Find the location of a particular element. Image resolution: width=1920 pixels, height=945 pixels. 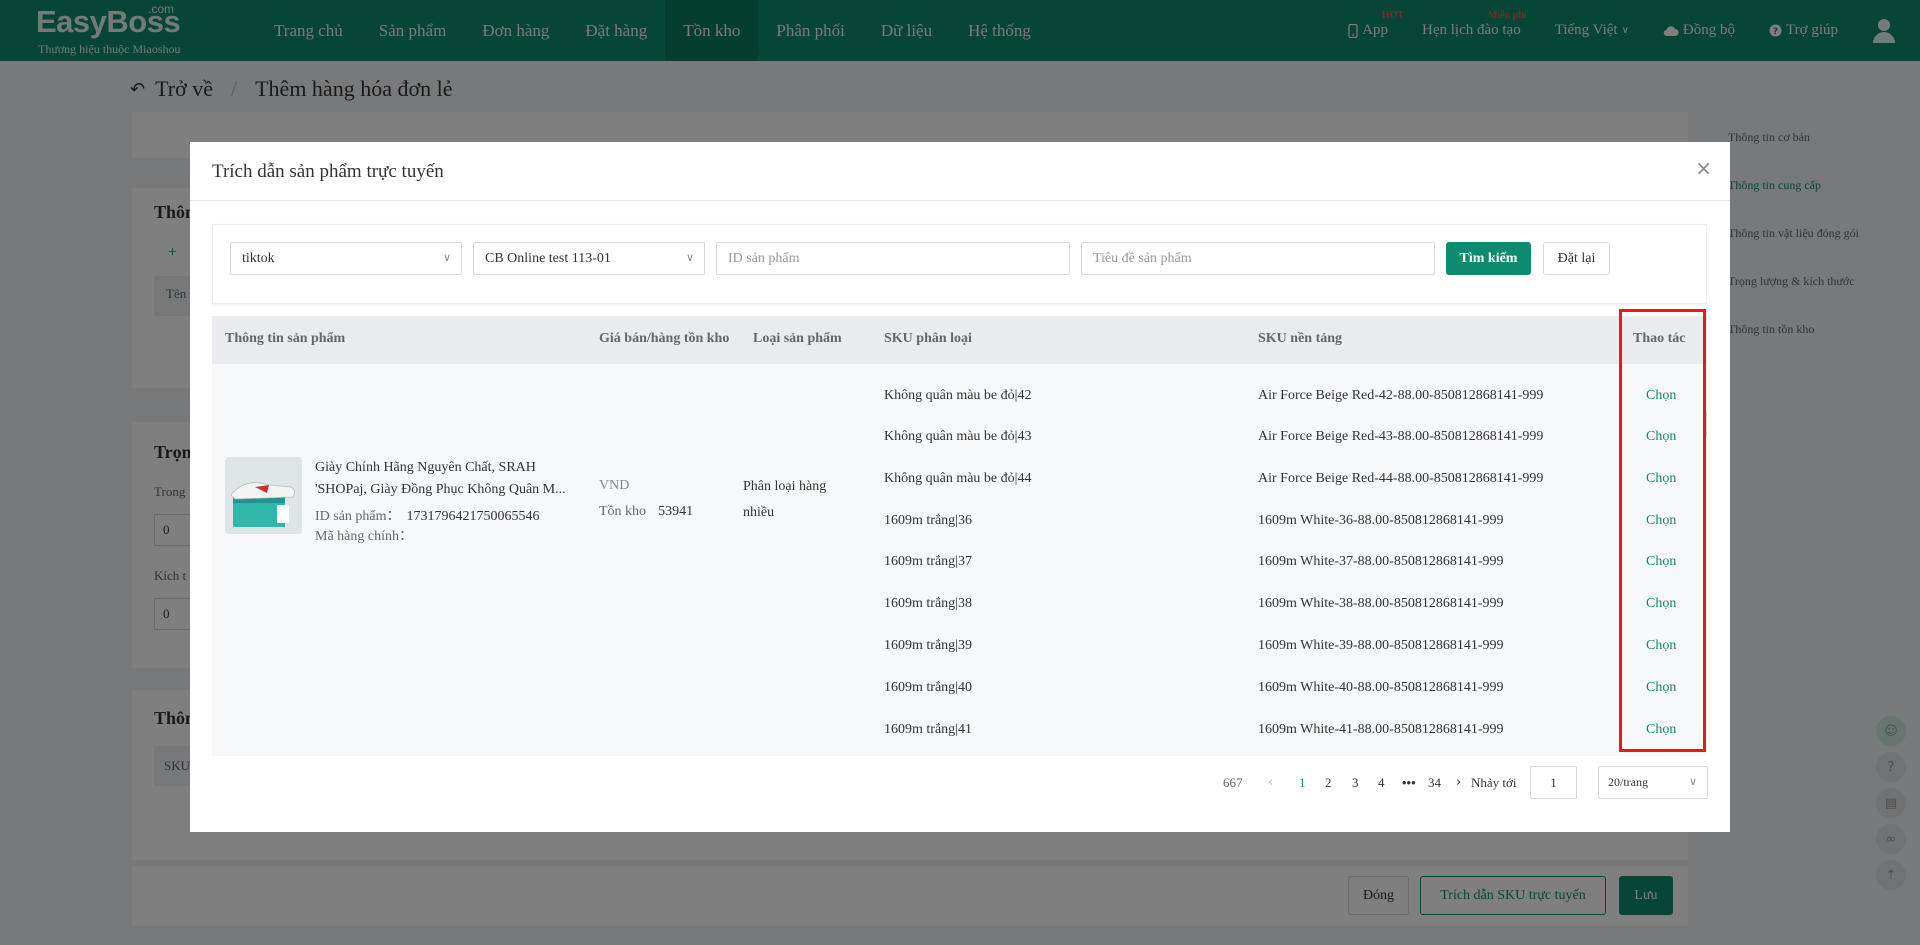

col-product-info: Thông tin sản phẩm is located at coordinates (285, 338).